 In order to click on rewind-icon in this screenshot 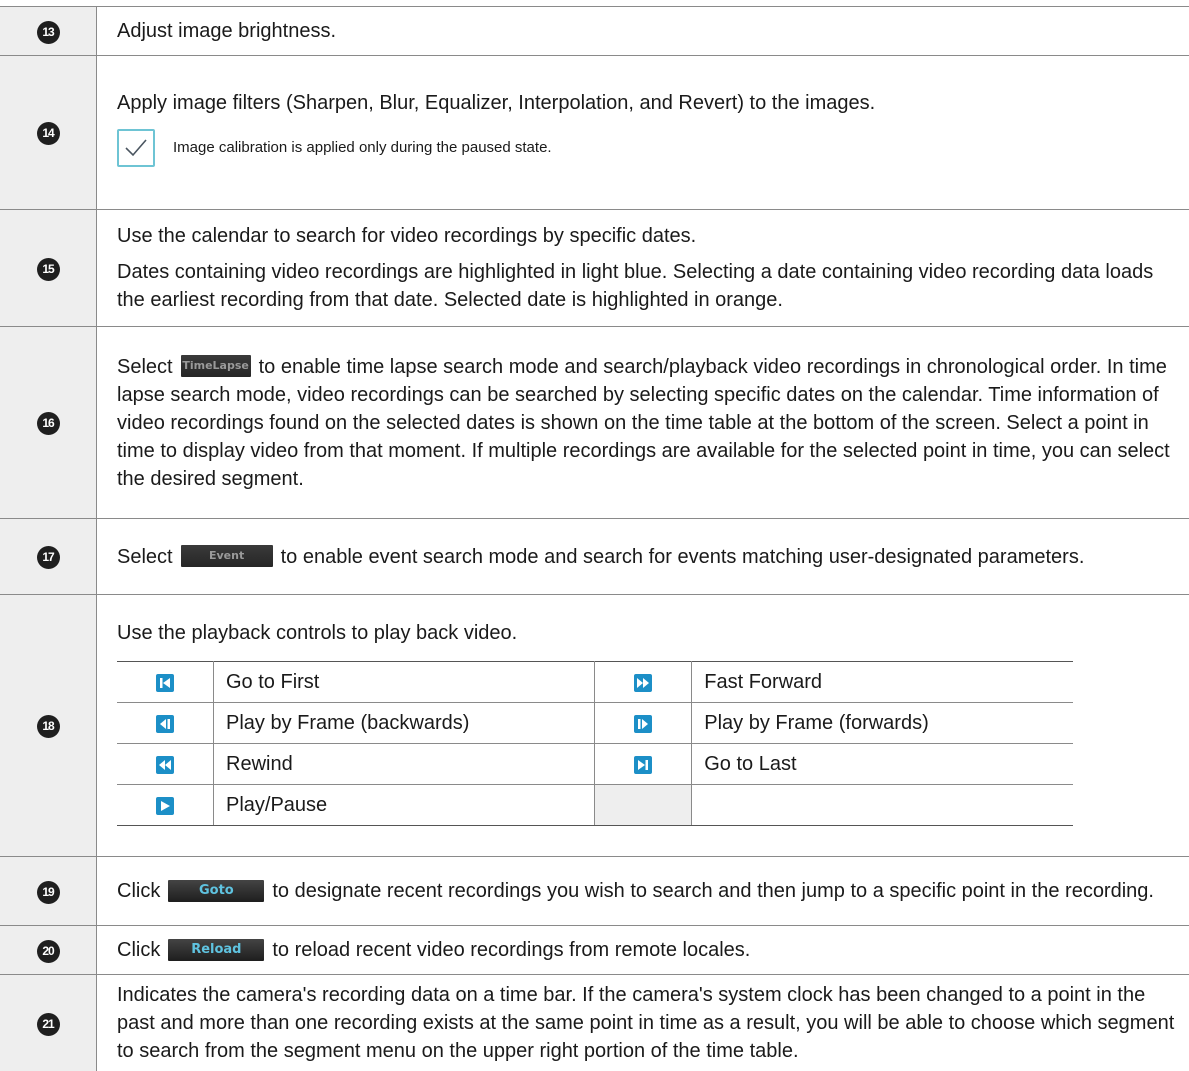, I will do `click(165, 765)`.